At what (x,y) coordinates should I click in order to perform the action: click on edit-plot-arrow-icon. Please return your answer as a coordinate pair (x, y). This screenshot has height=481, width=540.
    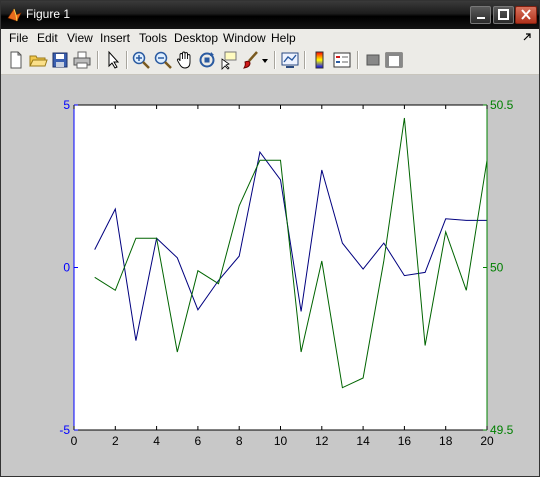
    Looking at the image, I should click on (113, 60).